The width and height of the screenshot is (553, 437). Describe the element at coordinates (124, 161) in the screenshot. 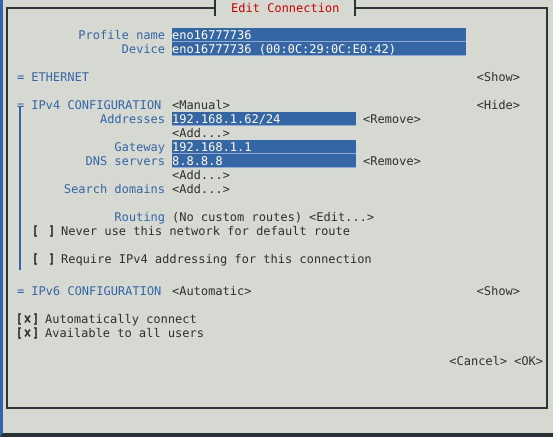

I see `field-label: DNS servers` at that location.